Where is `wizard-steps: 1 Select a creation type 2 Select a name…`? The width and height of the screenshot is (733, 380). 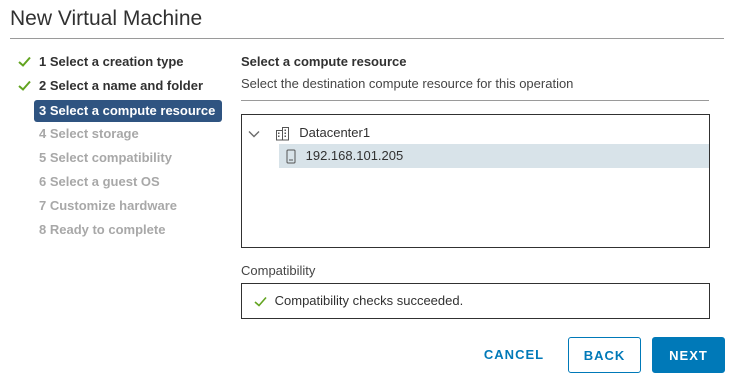 wizard-steps: 1 Select a creation type 2 Select a name… is located at coordinates (119, 148).